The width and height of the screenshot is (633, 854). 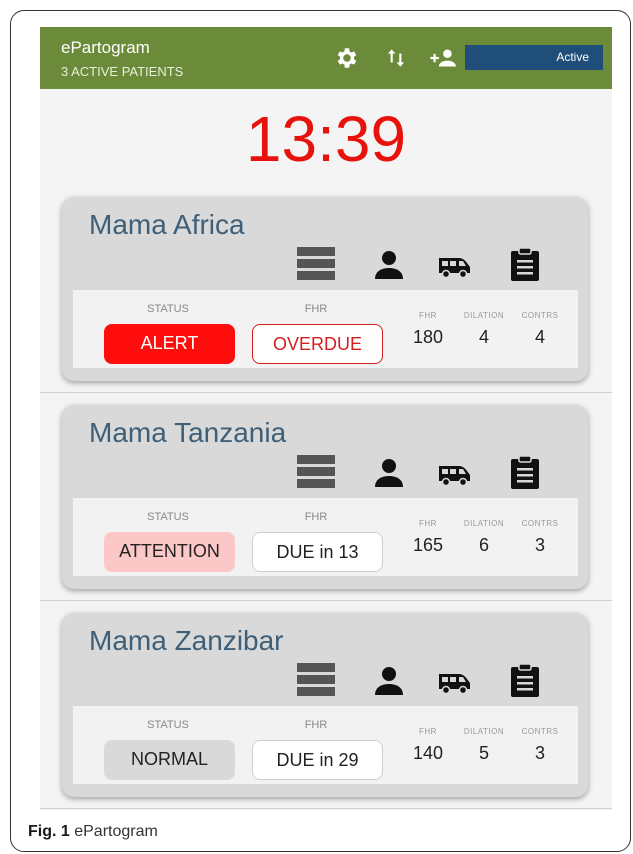 I want to click on figure-number: Fig. 1, so click(x=49, y=831).